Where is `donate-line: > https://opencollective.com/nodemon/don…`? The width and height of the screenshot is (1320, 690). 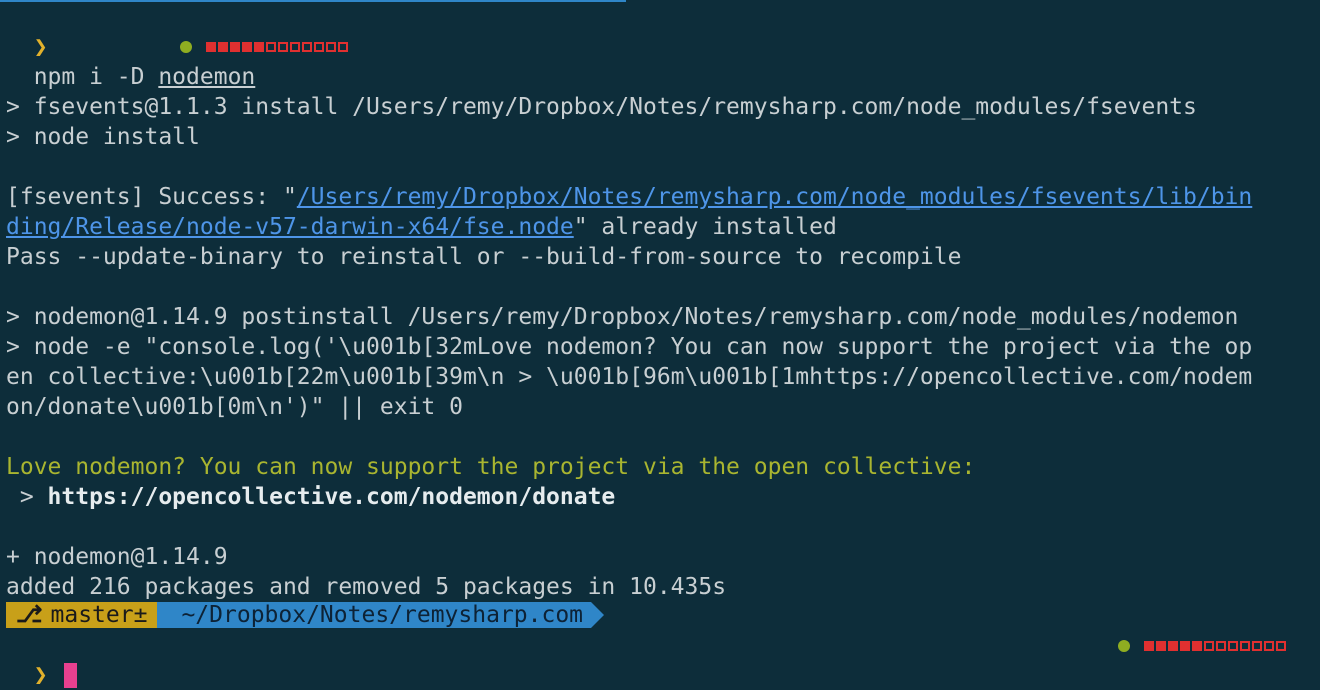 donate-line: > https://opencollective.com/nodemon/don… is located at coordinates (310, 497).